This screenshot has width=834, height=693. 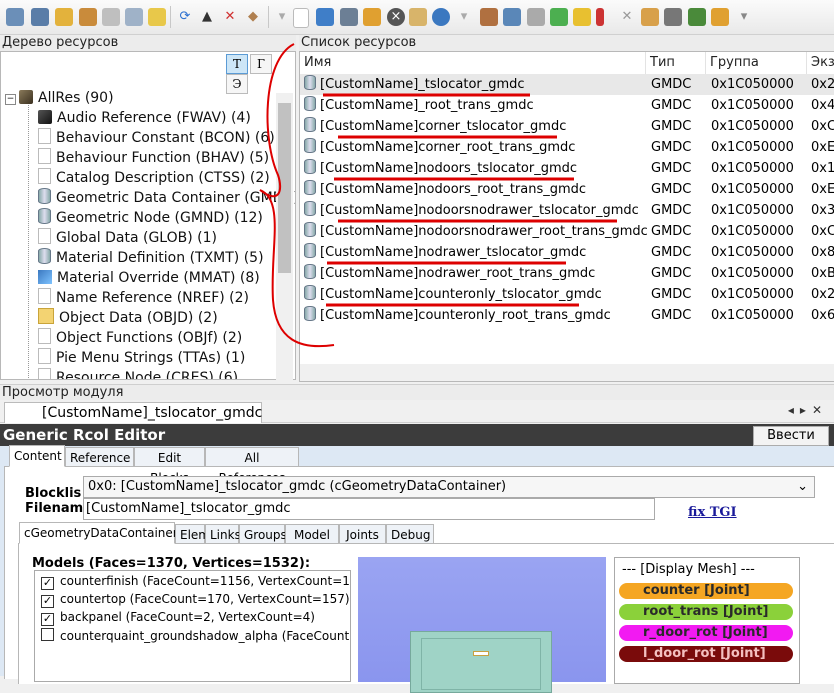 What do you see at coordinates (441, 17) in the screenshot?
I see `search-icon` at bounding box center [441, 17].